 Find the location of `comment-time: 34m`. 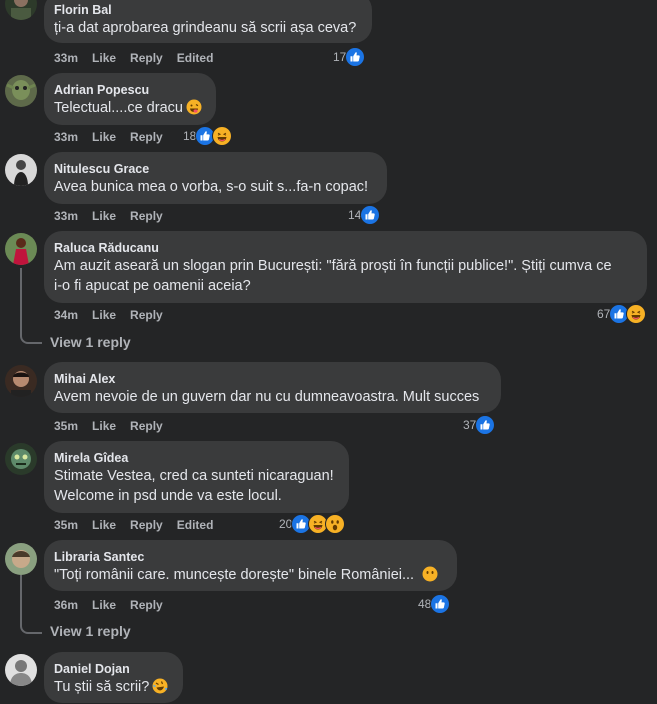

comment-time: 34m is located at coordinates (66, 315).